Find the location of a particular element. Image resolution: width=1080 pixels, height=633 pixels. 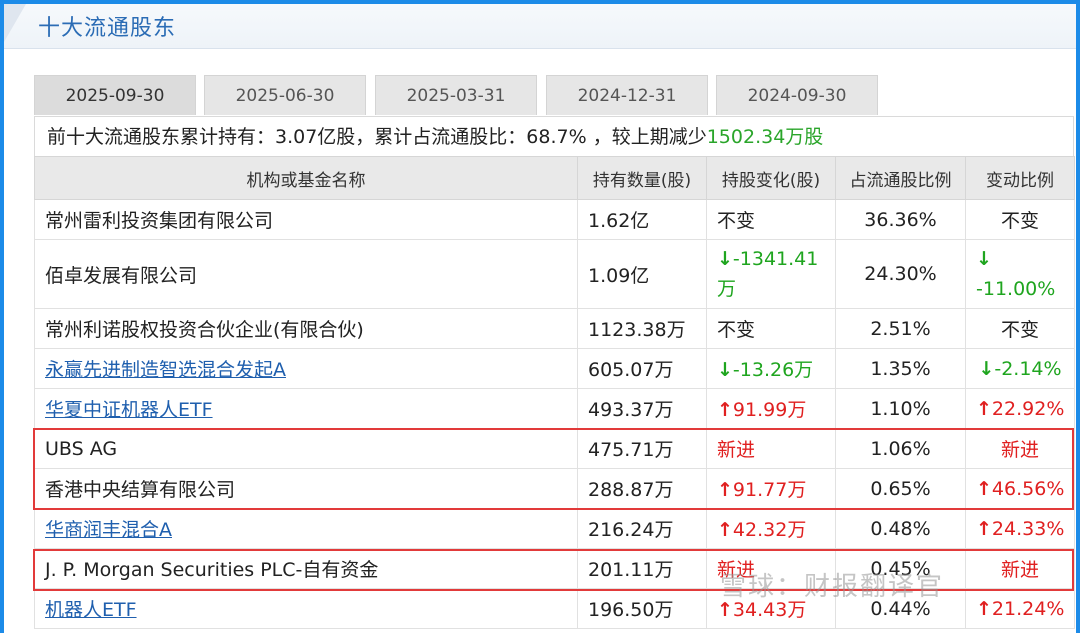

change-cell: ↑91.99万 is located at coordinates (771, 408).